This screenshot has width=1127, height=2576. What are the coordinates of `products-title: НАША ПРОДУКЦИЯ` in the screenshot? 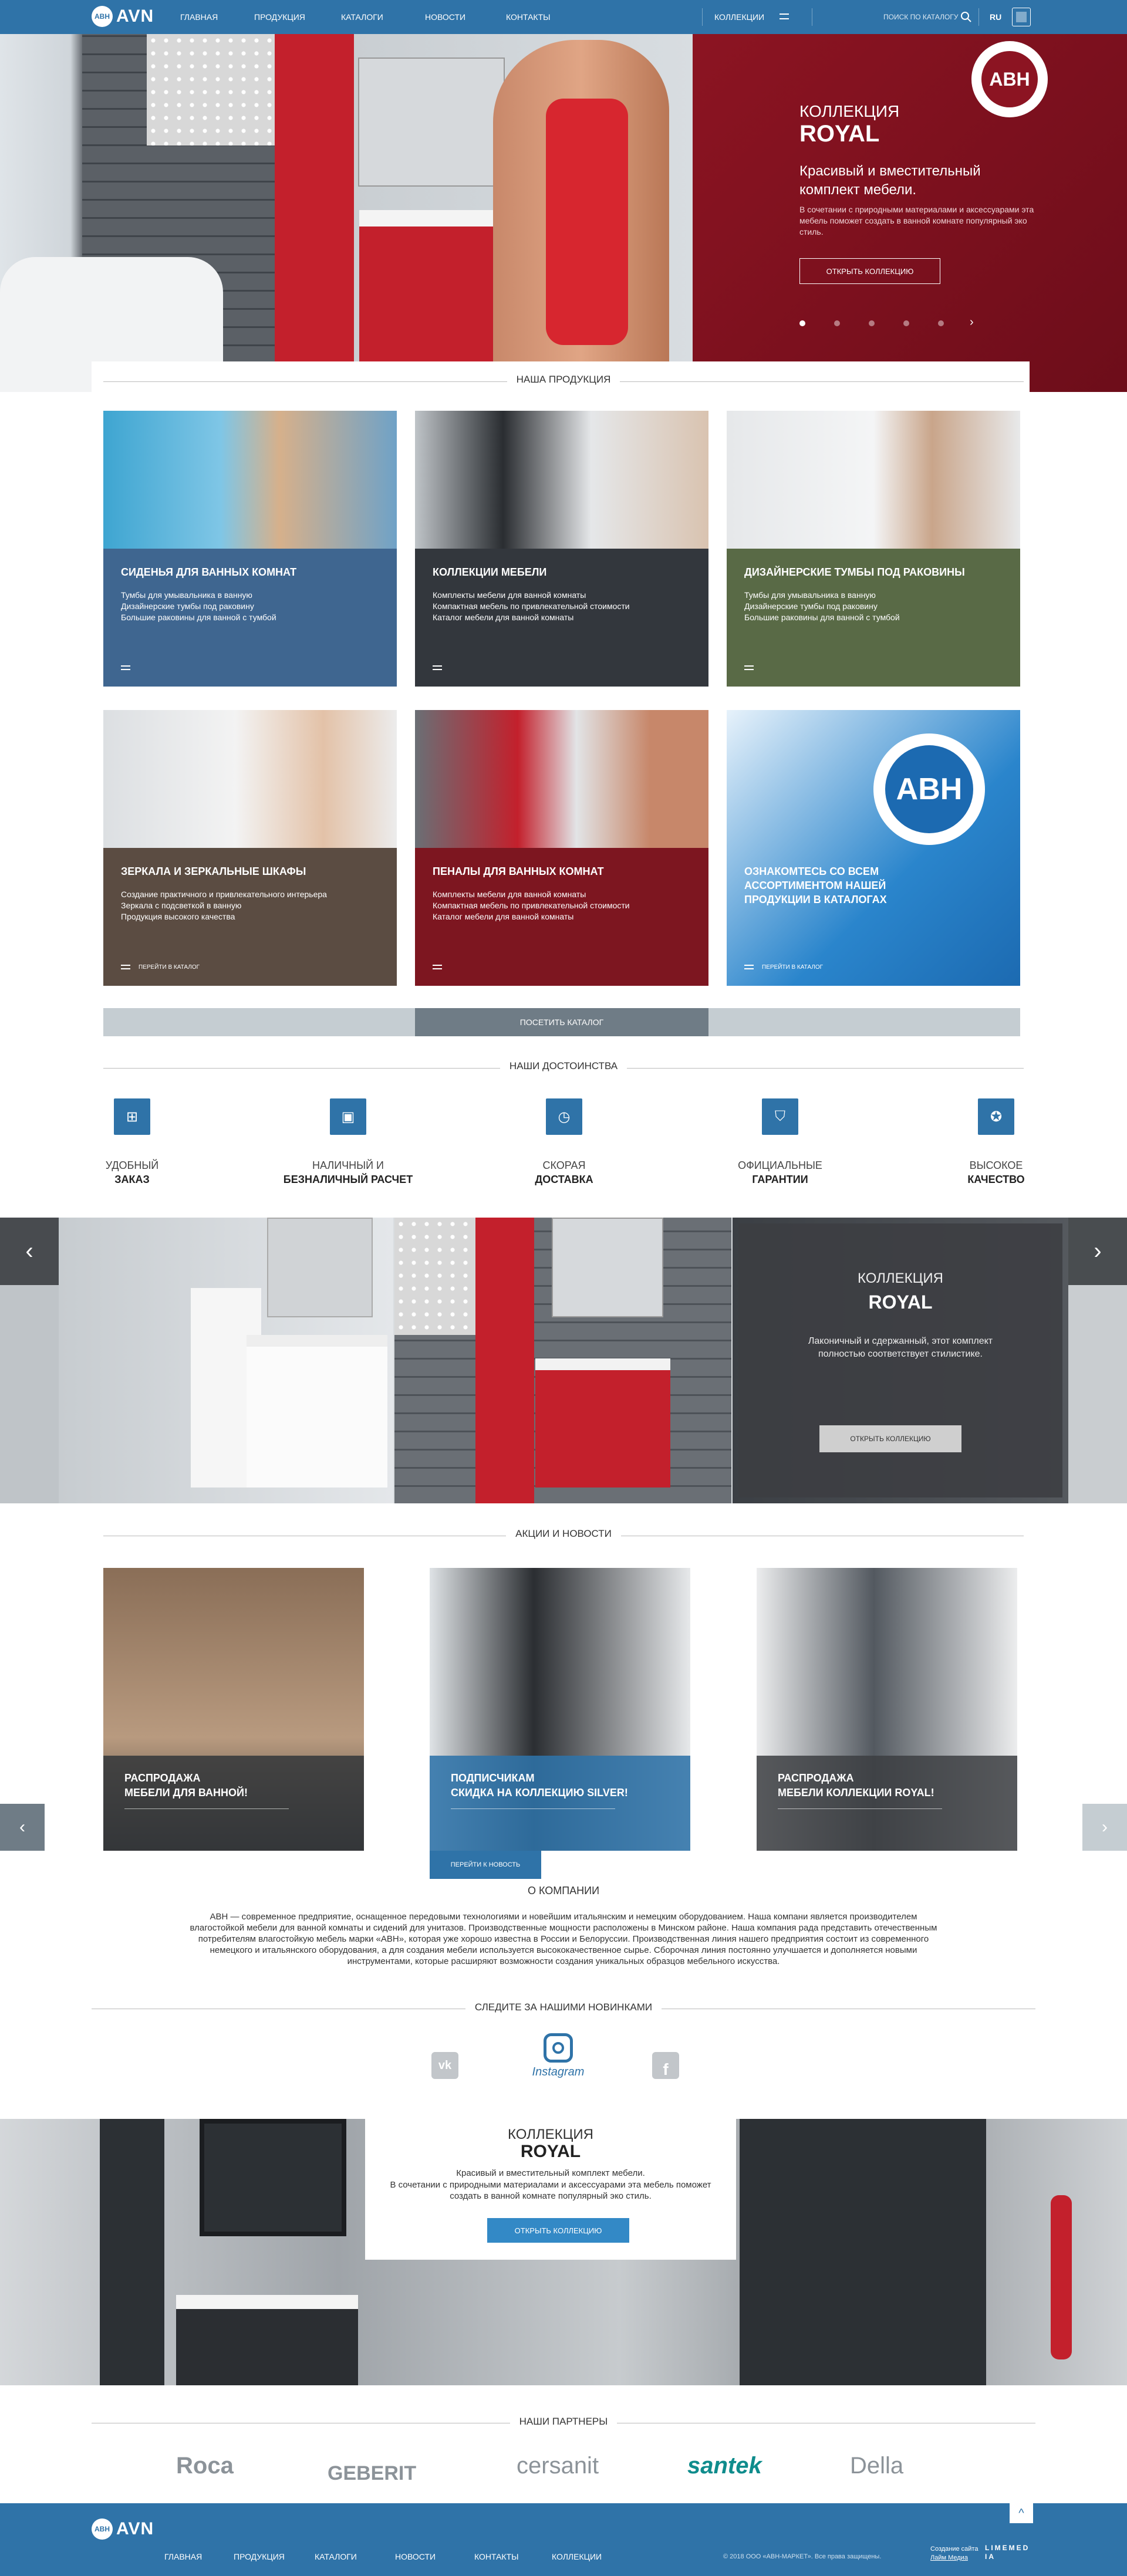 It's located at (563, 379).